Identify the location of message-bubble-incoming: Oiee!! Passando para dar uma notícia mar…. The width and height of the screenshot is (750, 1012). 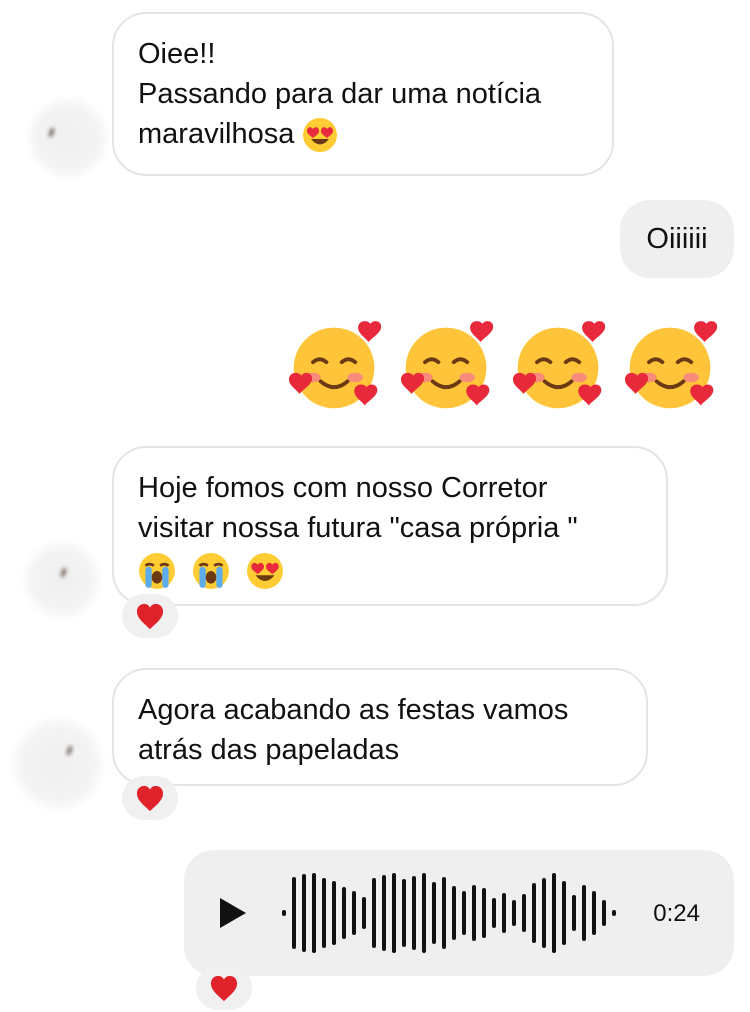
(363, 94).